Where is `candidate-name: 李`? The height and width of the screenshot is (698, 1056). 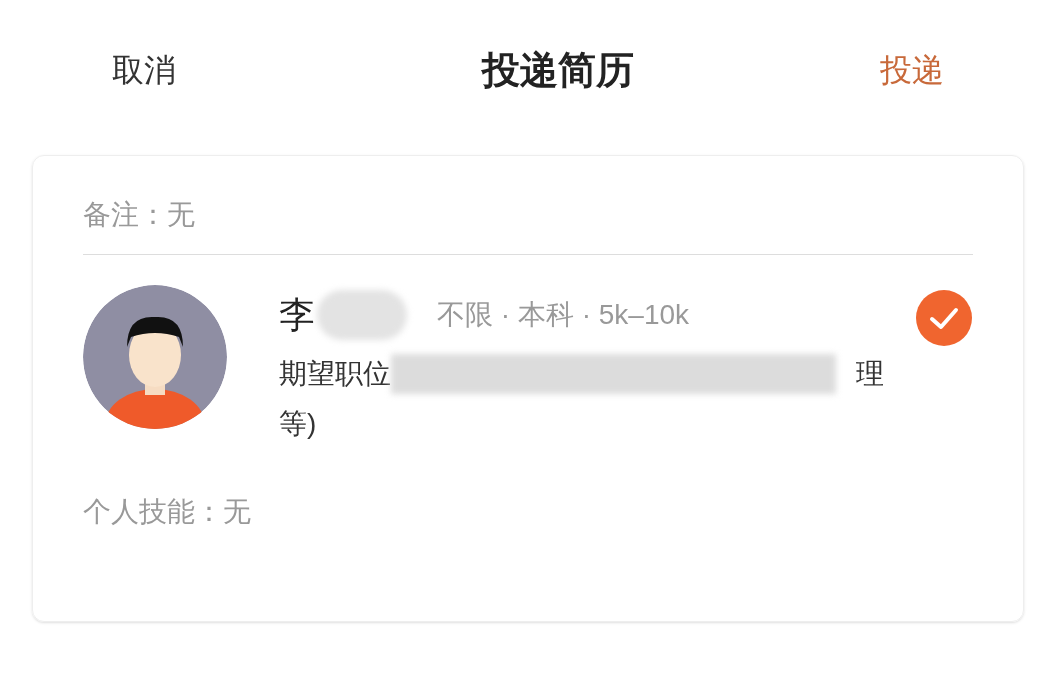
candidate-name: 李 is located at coordinates (297, 315).